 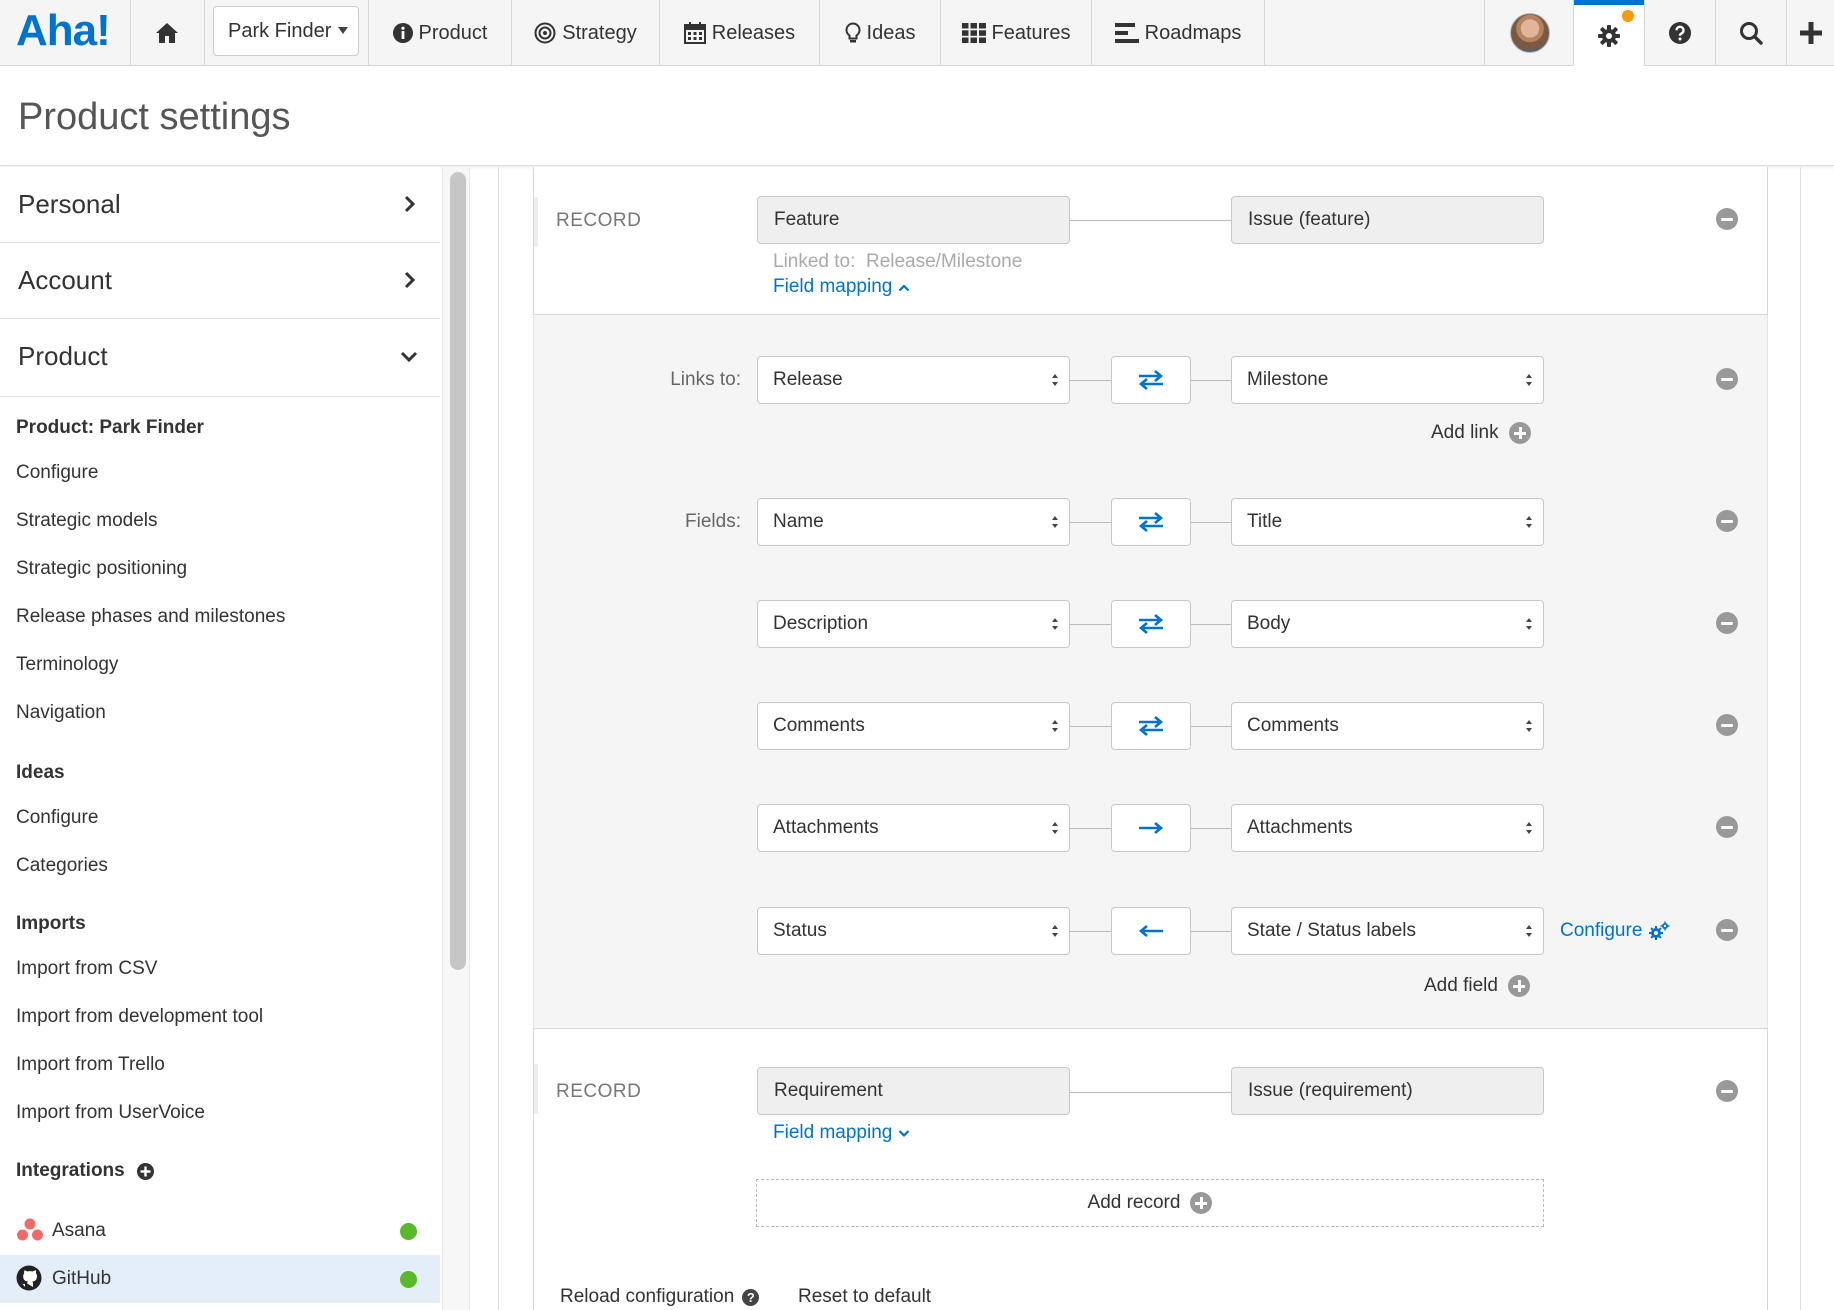 I want to click on field-aha-select: Attachments, so click(x=913, y=828).